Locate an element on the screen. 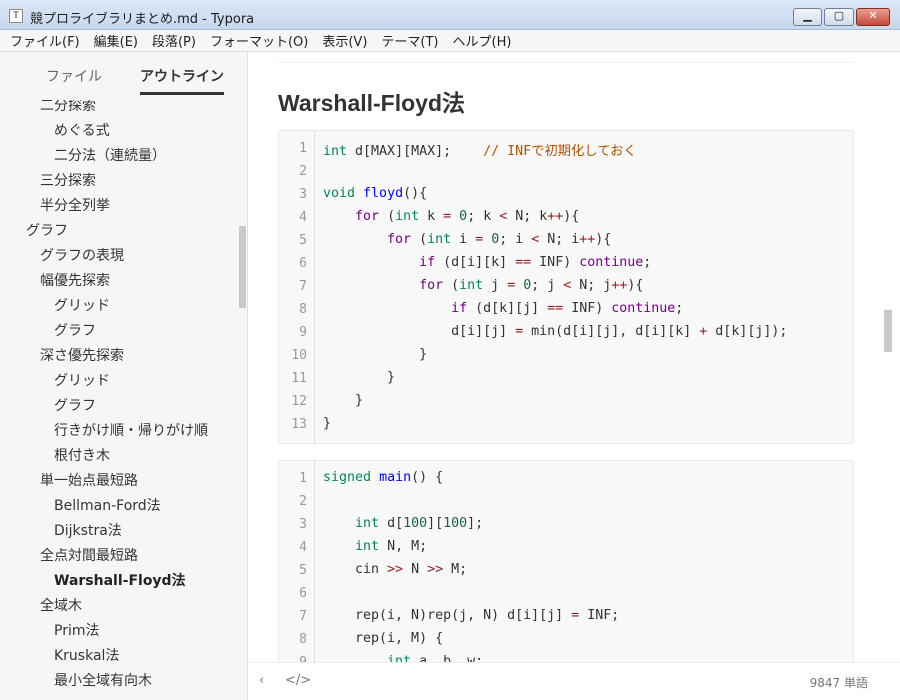 The height and width of the screenshot is (700, 900). code-token: N is located at coordinates (415, 569).